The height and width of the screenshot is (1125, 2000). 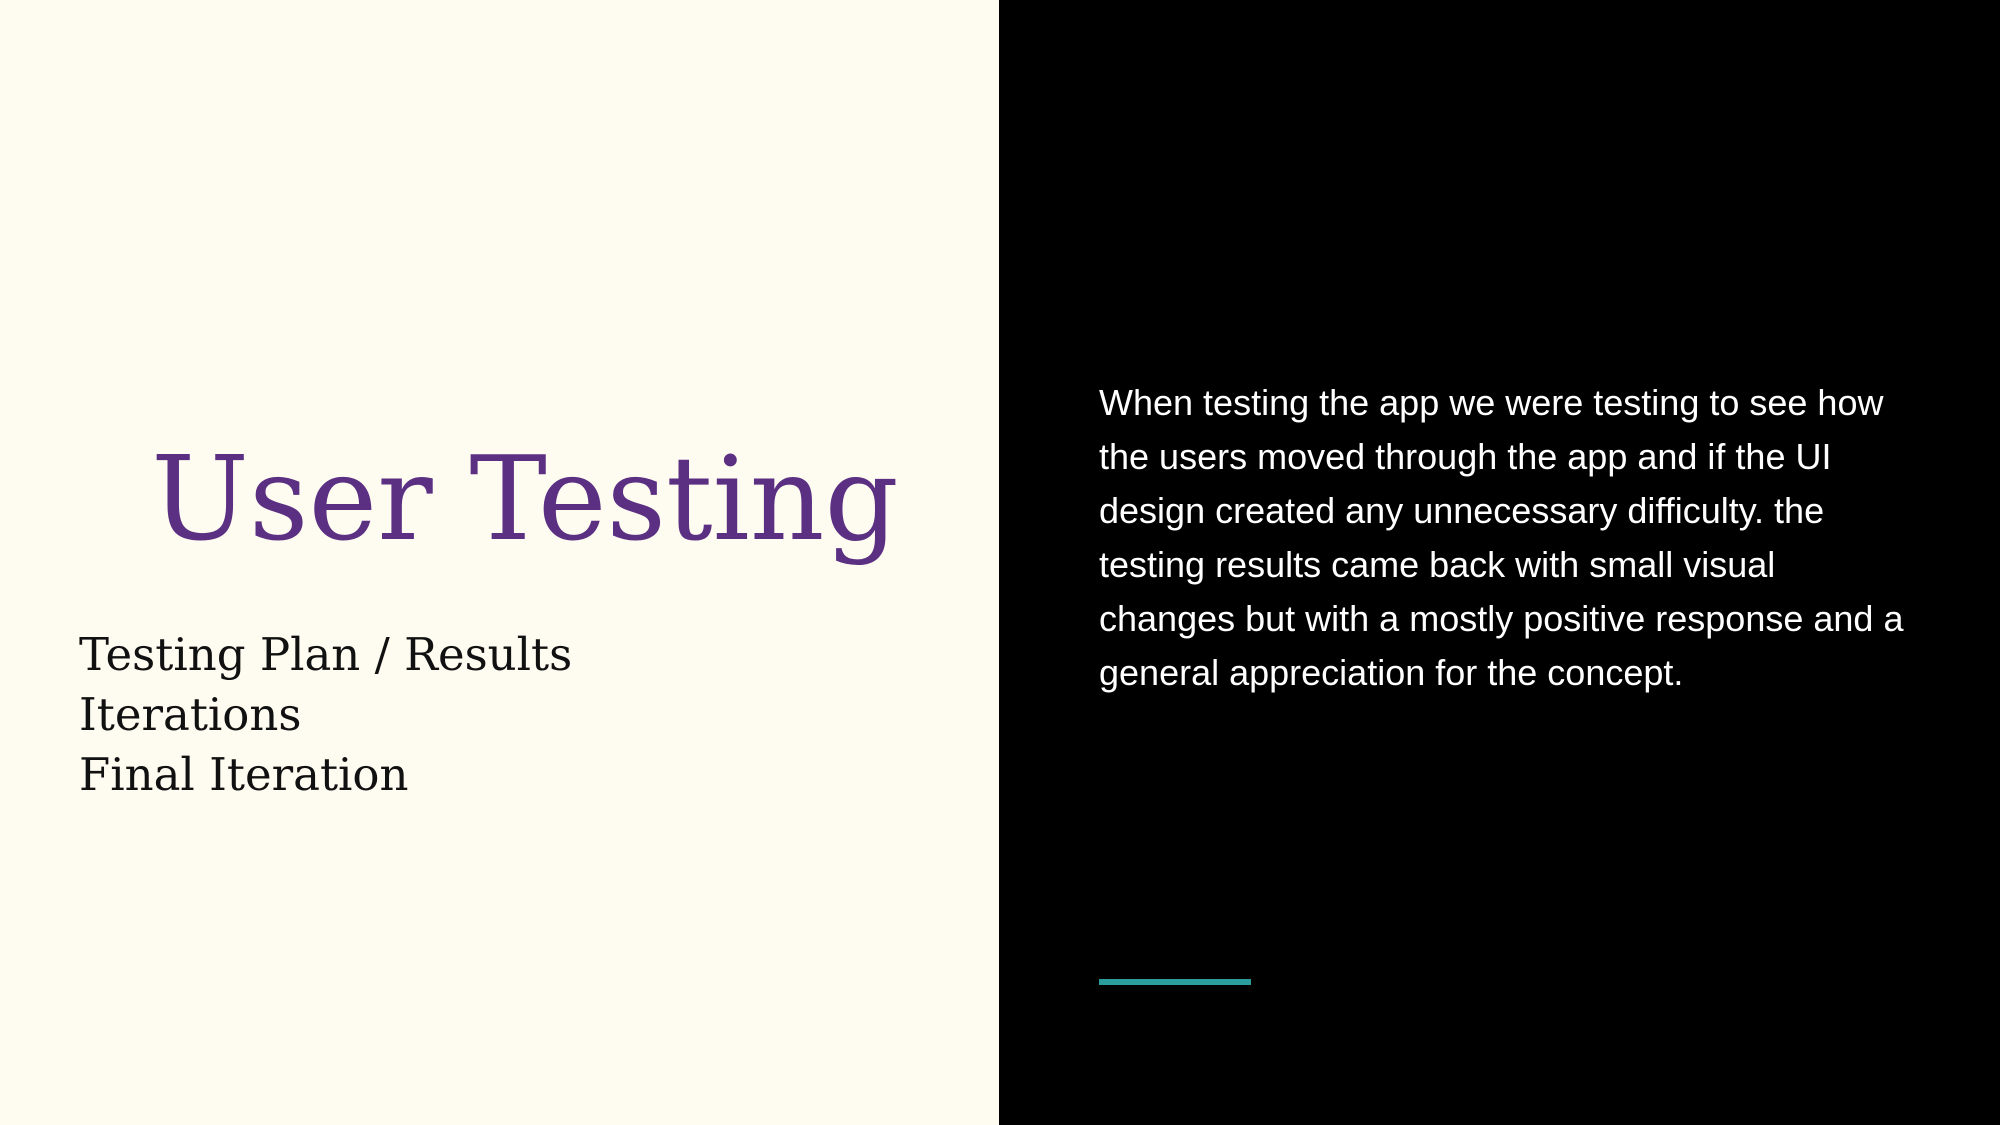 What do you see at coordinates (1175, 982) in the screenshot?
I see `accent-divider` at bounding box center [1175, 982].